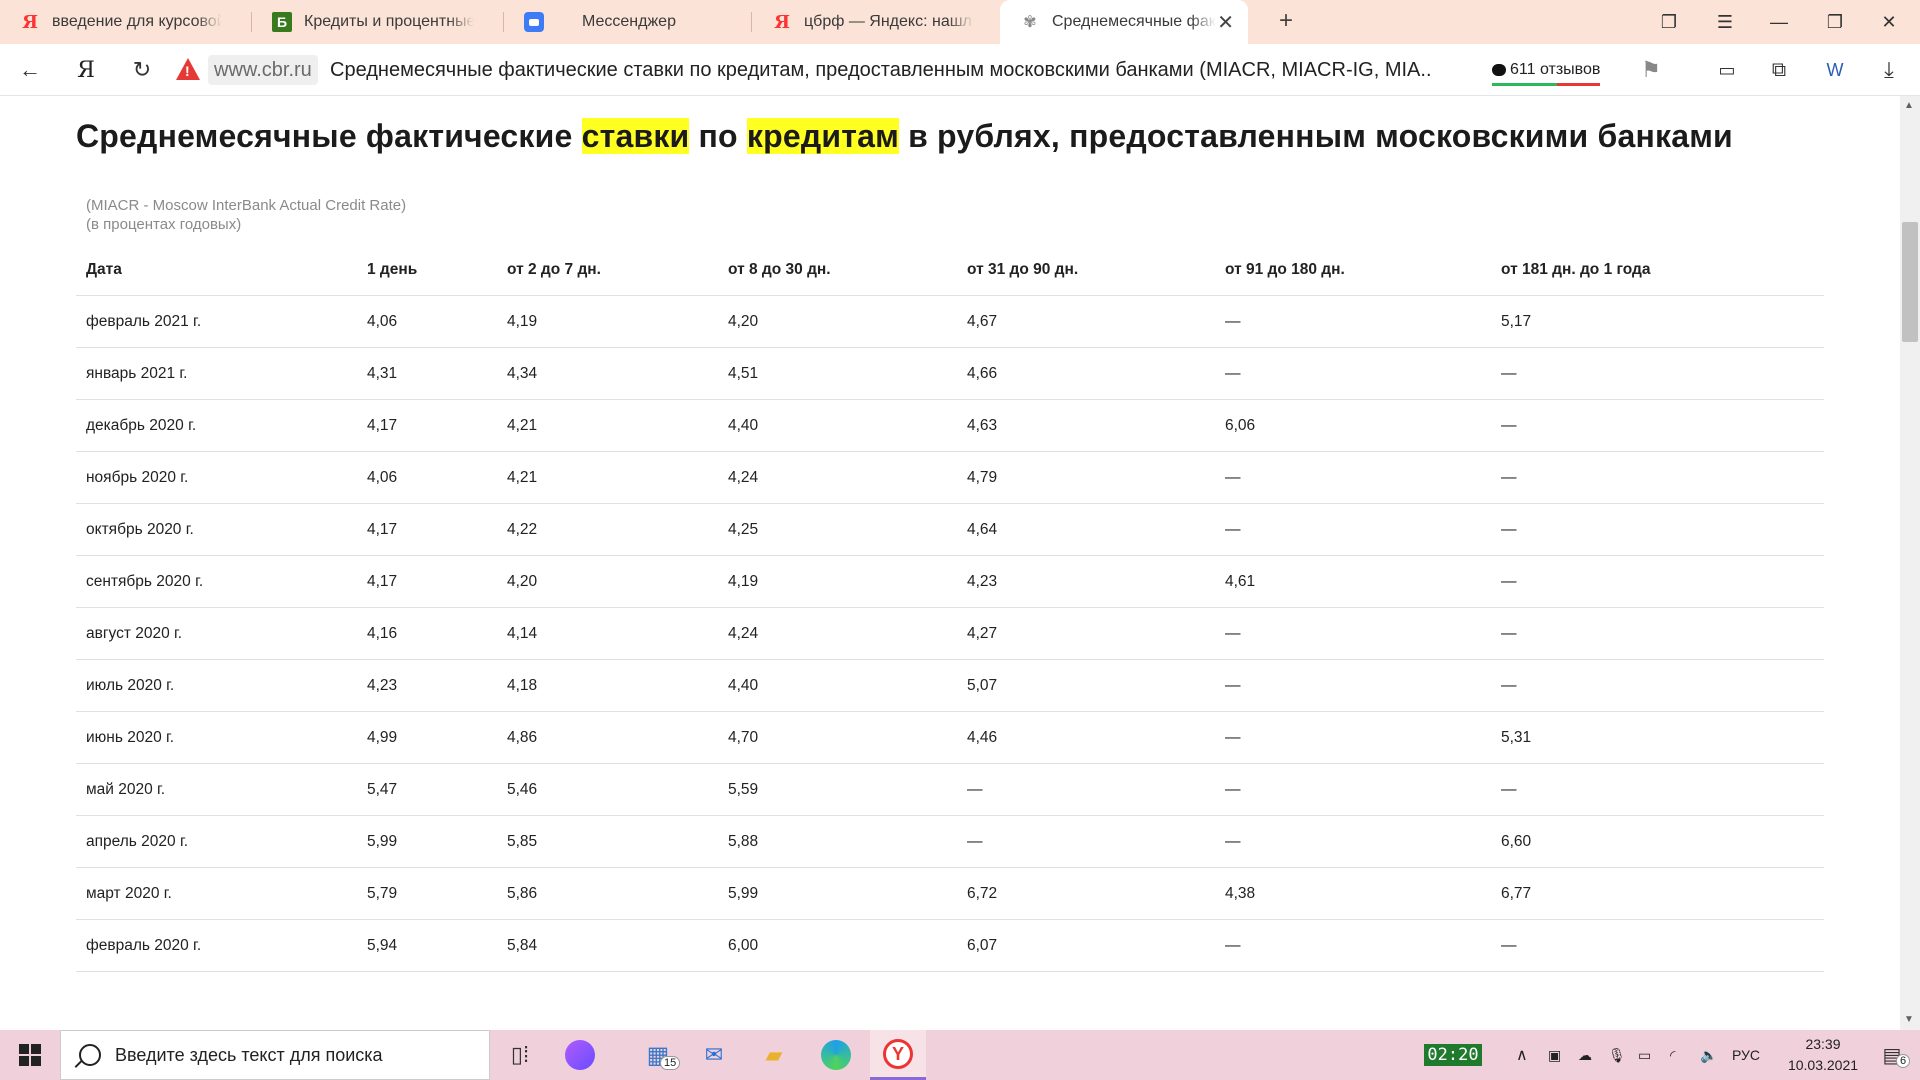 This screenshot has width=1920, height=1080. What do you see at coordinates (743, 789) in the screenshot?
I see `rate-cell: 5,59` at bounding box center [743, 789].